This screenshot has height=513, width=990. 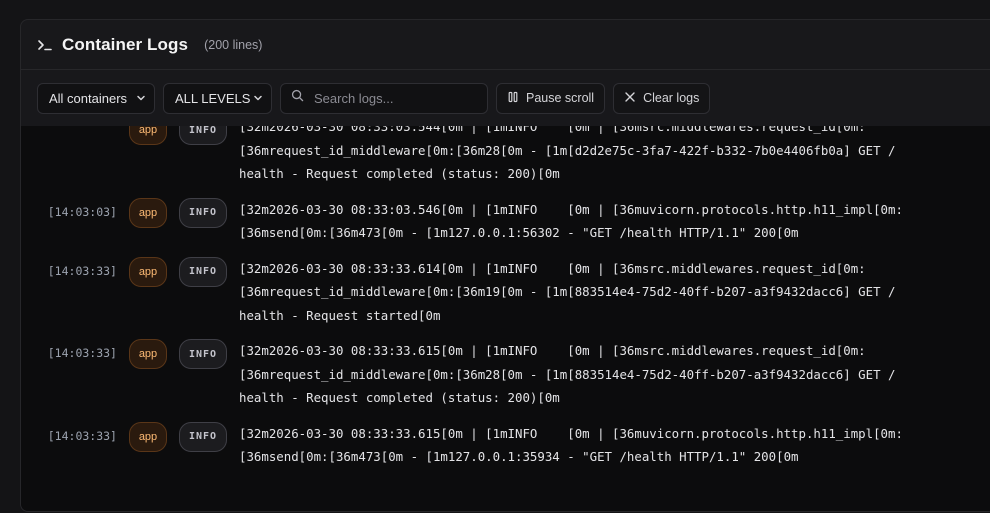 I want to click on page-title: Container Logs, so click(x=125, y=44).